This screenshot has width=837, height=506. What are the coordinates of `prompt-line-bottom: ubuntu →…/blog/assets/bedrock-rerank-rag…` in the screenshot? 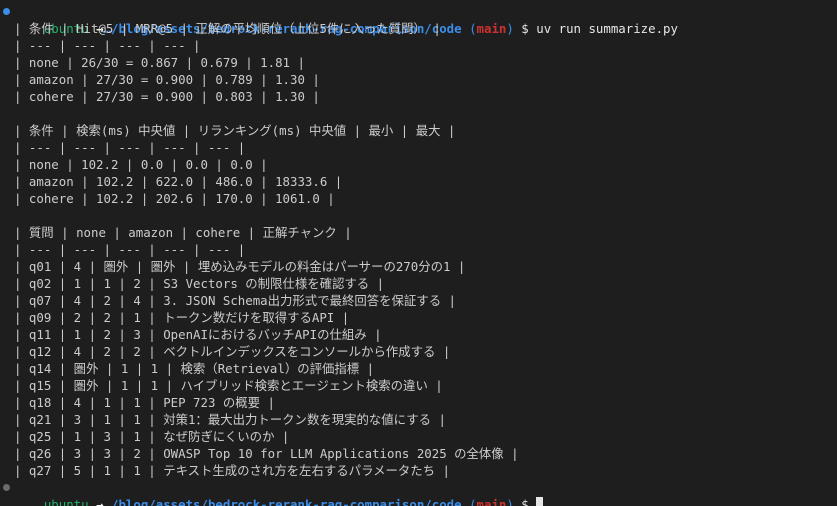 It's located at (418, 492).